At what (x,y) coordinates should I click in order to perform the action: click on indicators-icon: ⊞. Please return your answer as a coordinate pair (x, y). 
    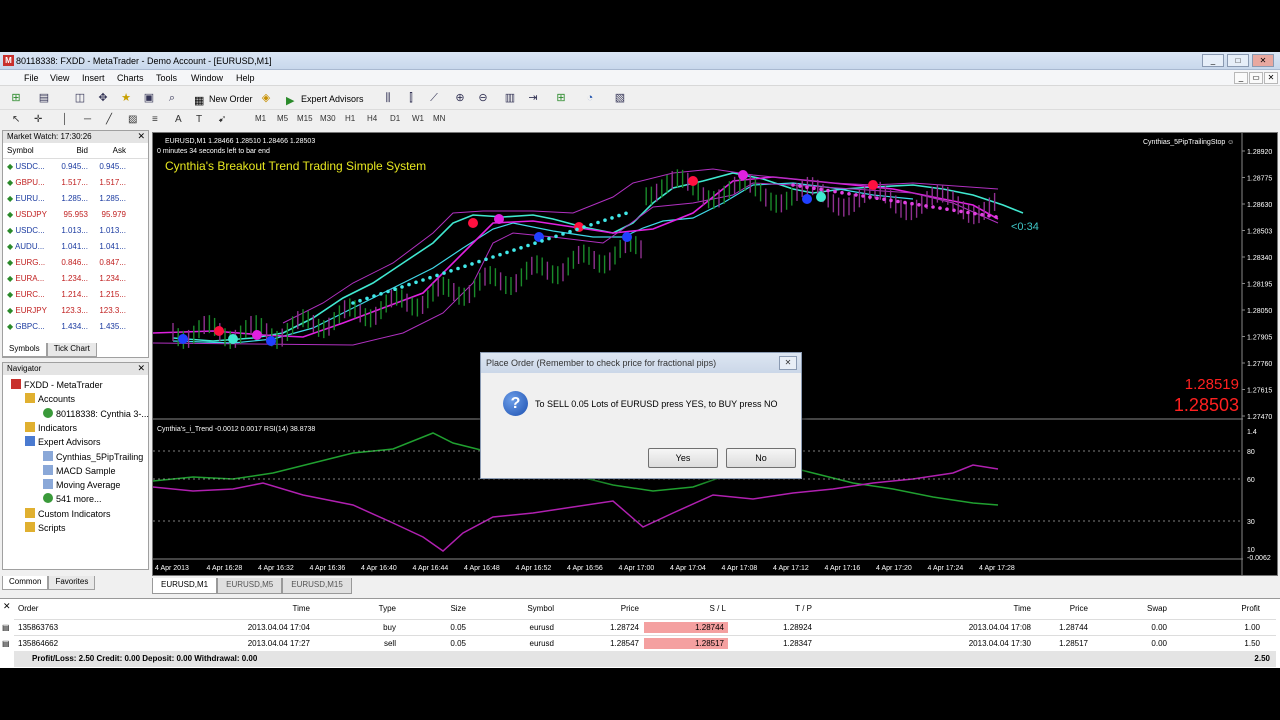
    Looking at the image, I should click on (561, 98).